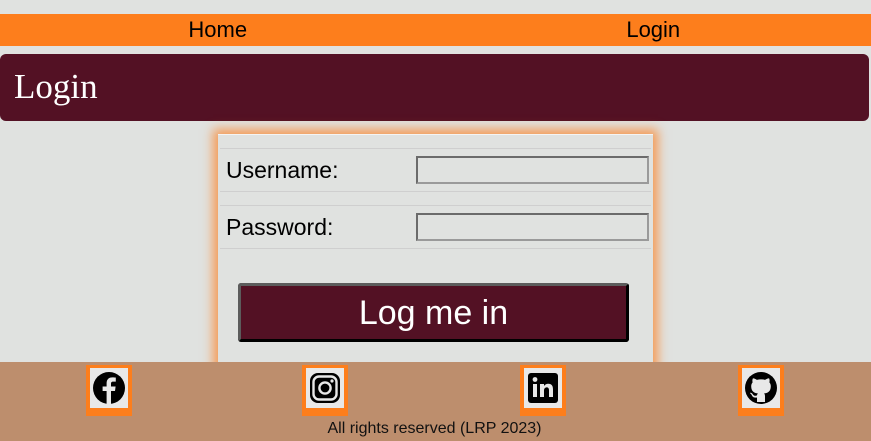 Image resolution: width=871 pixels, height=441 pixels. I want to click on instagram-icon, so click(325, 388).